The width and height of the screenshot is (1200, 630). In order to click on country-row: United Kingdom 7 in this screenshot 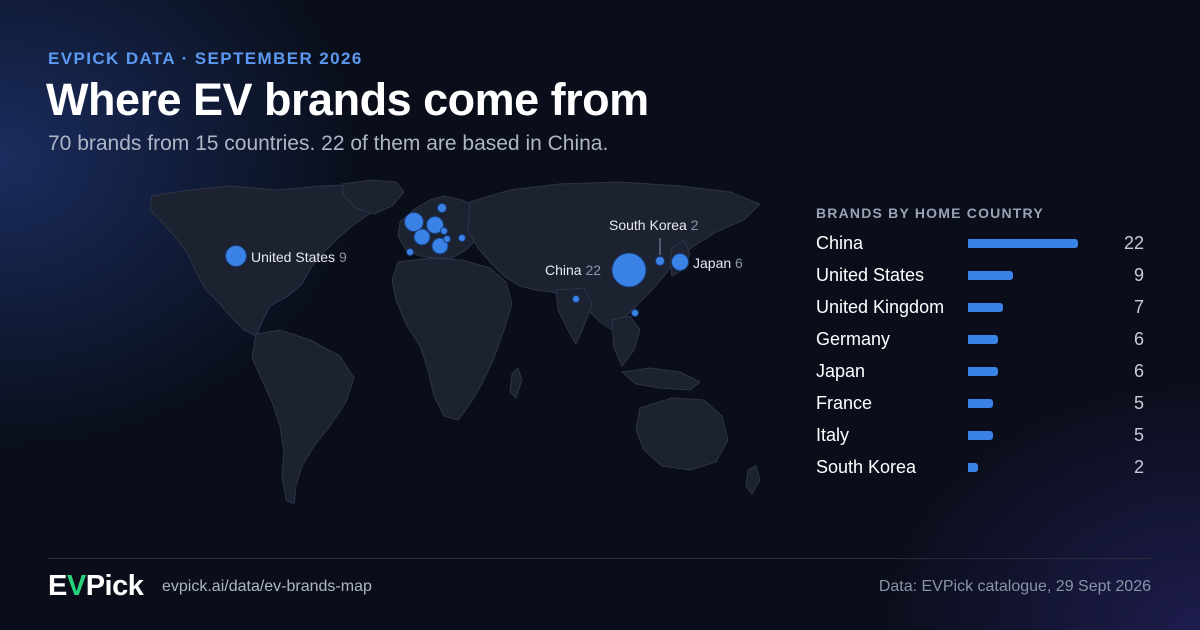, I will do `click(981, 307)`.